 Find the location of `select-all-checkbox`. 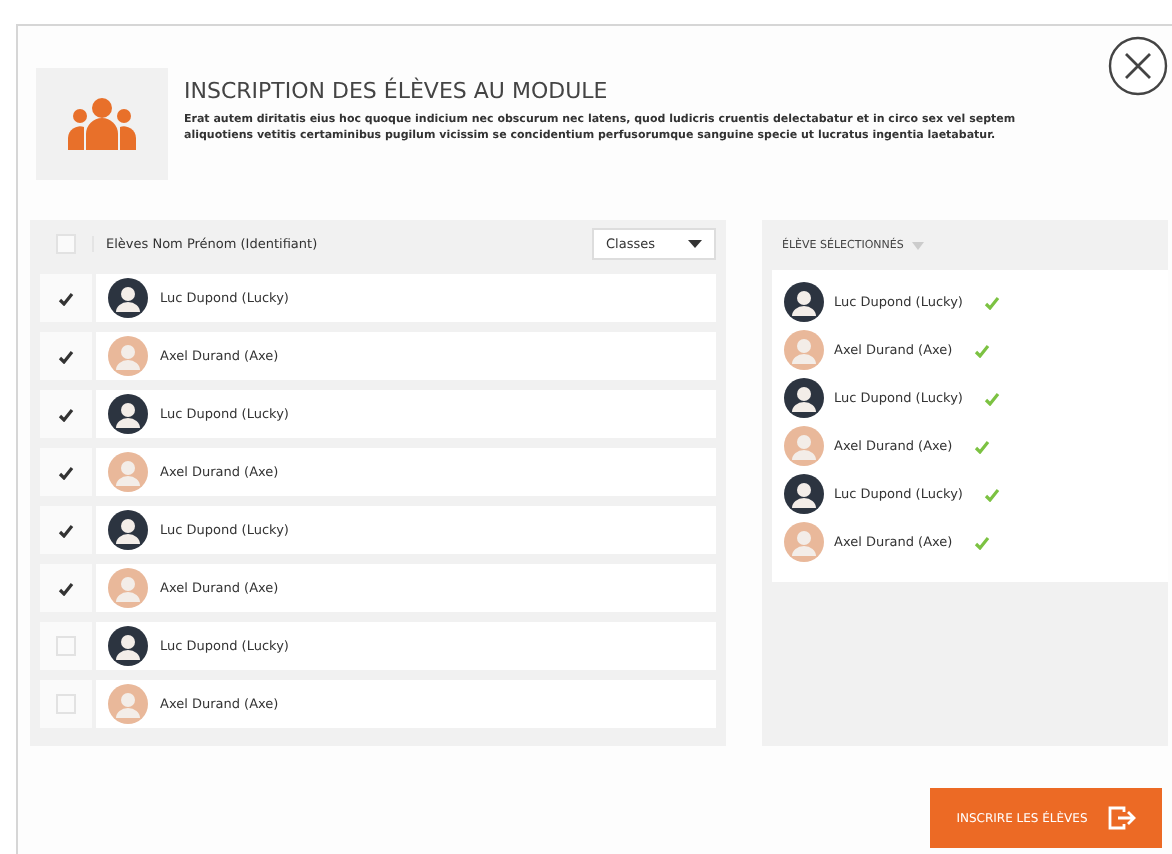

select-all-checkbox is located at coordinates (66, 244).